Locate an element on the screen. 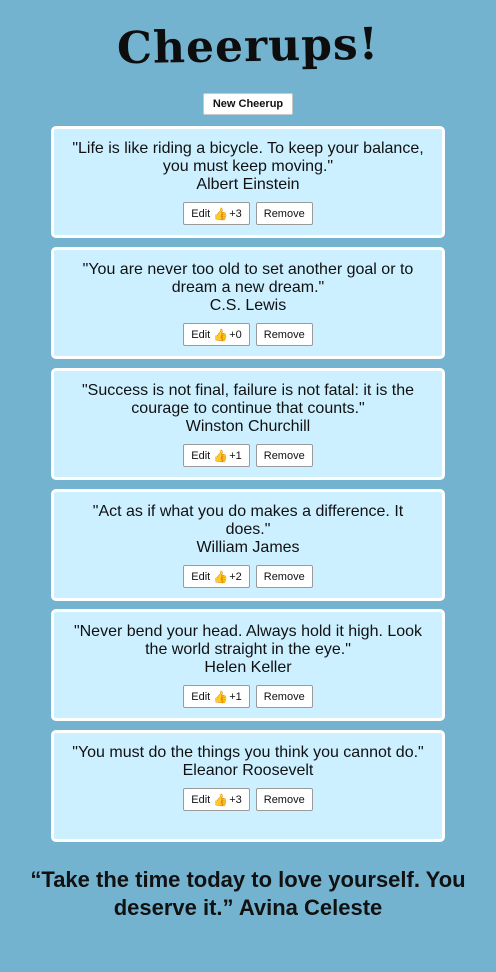 This screenshot has width=496, height=972. quote-author: Albert Einstein is located at coordinates (248, 184).